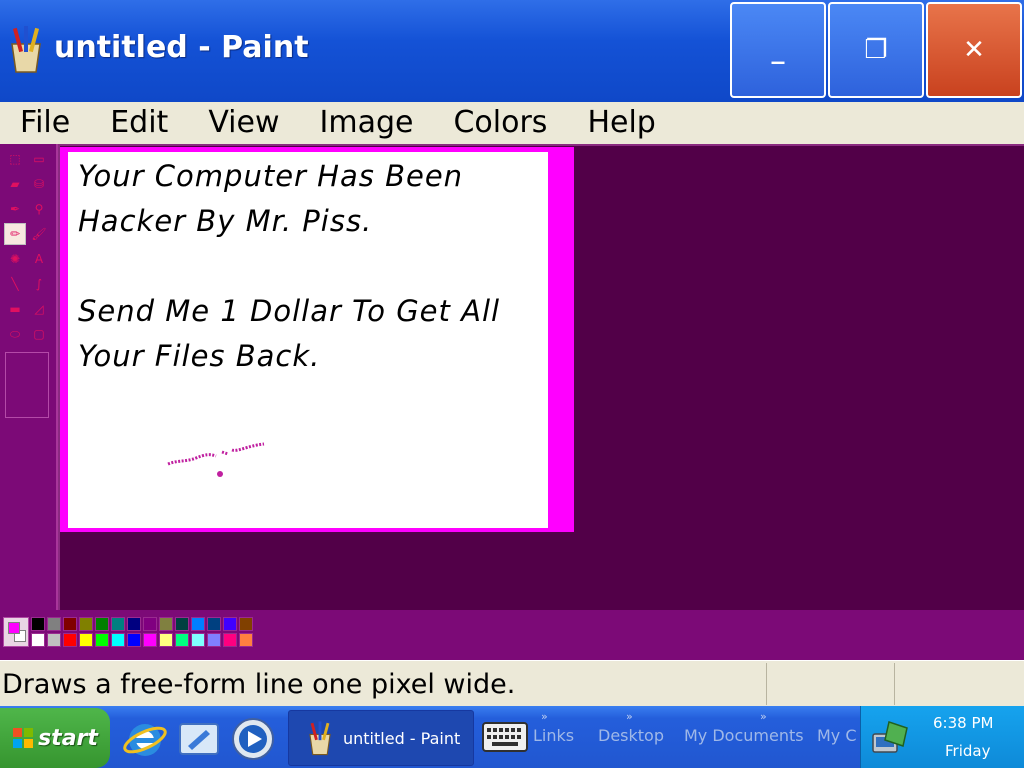 The image size is (1024, 768). Describe the element at coordinates (968, 751) in the screenshot. I see `clock-day: Friday` at that location.